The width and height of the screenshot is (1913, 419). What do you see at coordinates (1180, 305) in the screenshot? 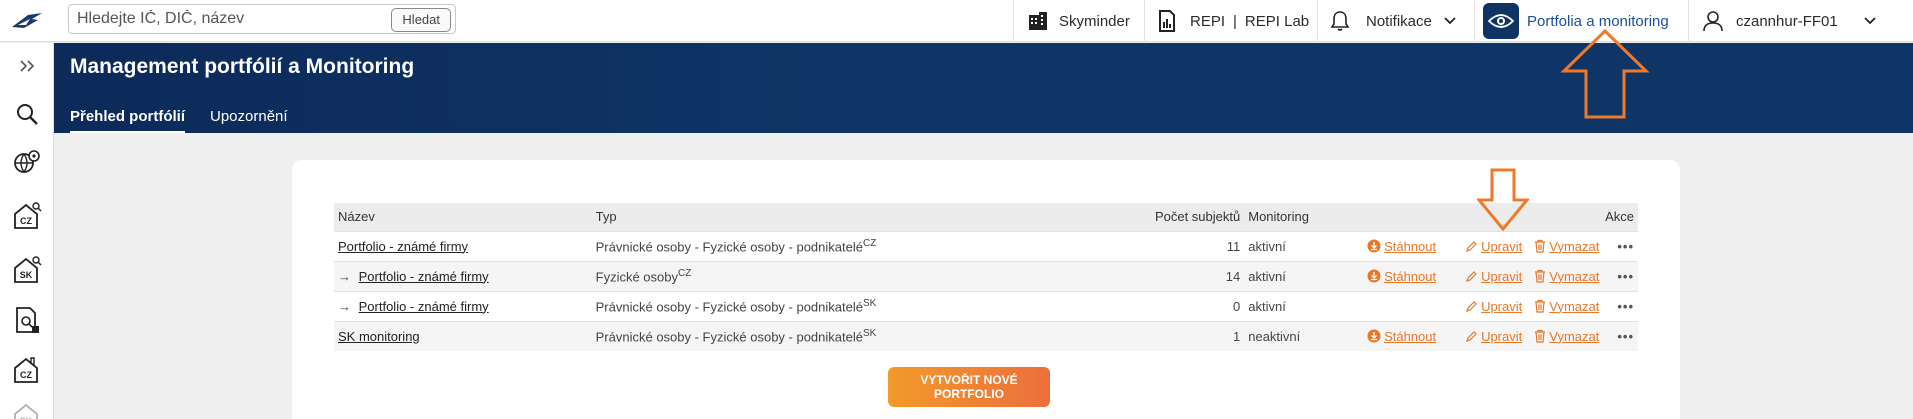
I see `subject-count: 0` at bounding box center [1180, 305].